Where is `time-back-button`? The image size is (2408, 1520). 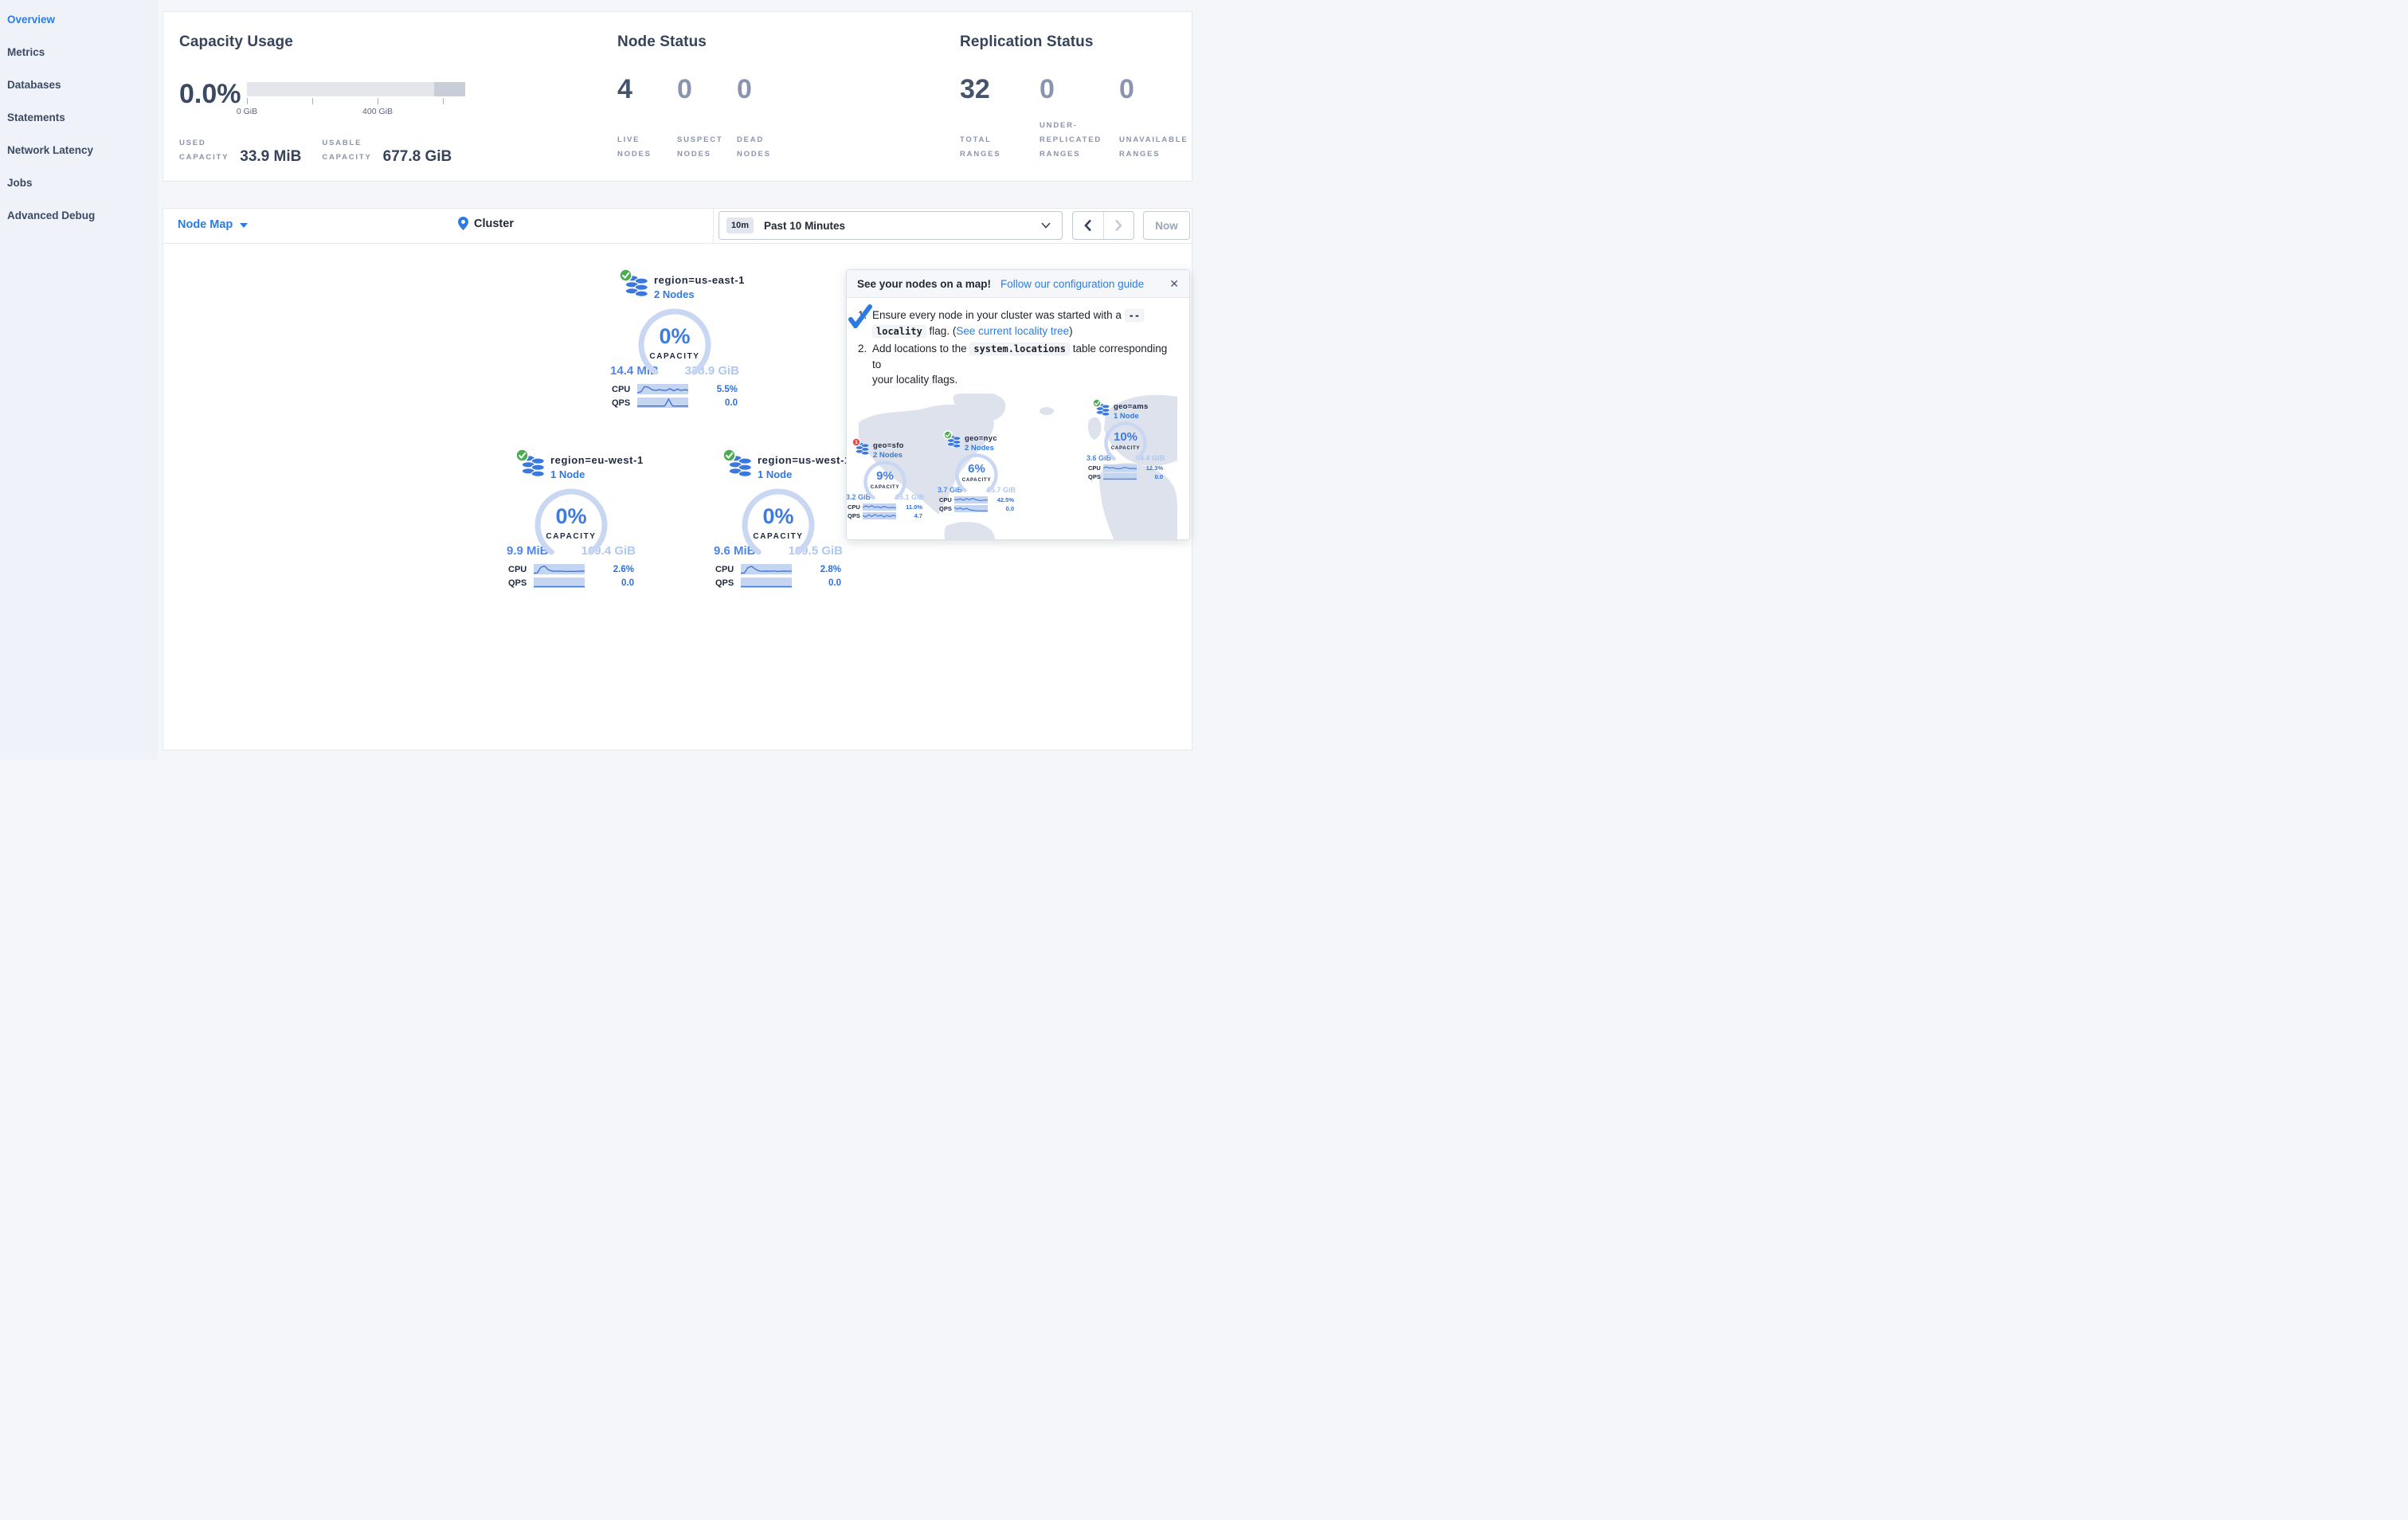
time-back-button is located at coordinates (1088, 225).